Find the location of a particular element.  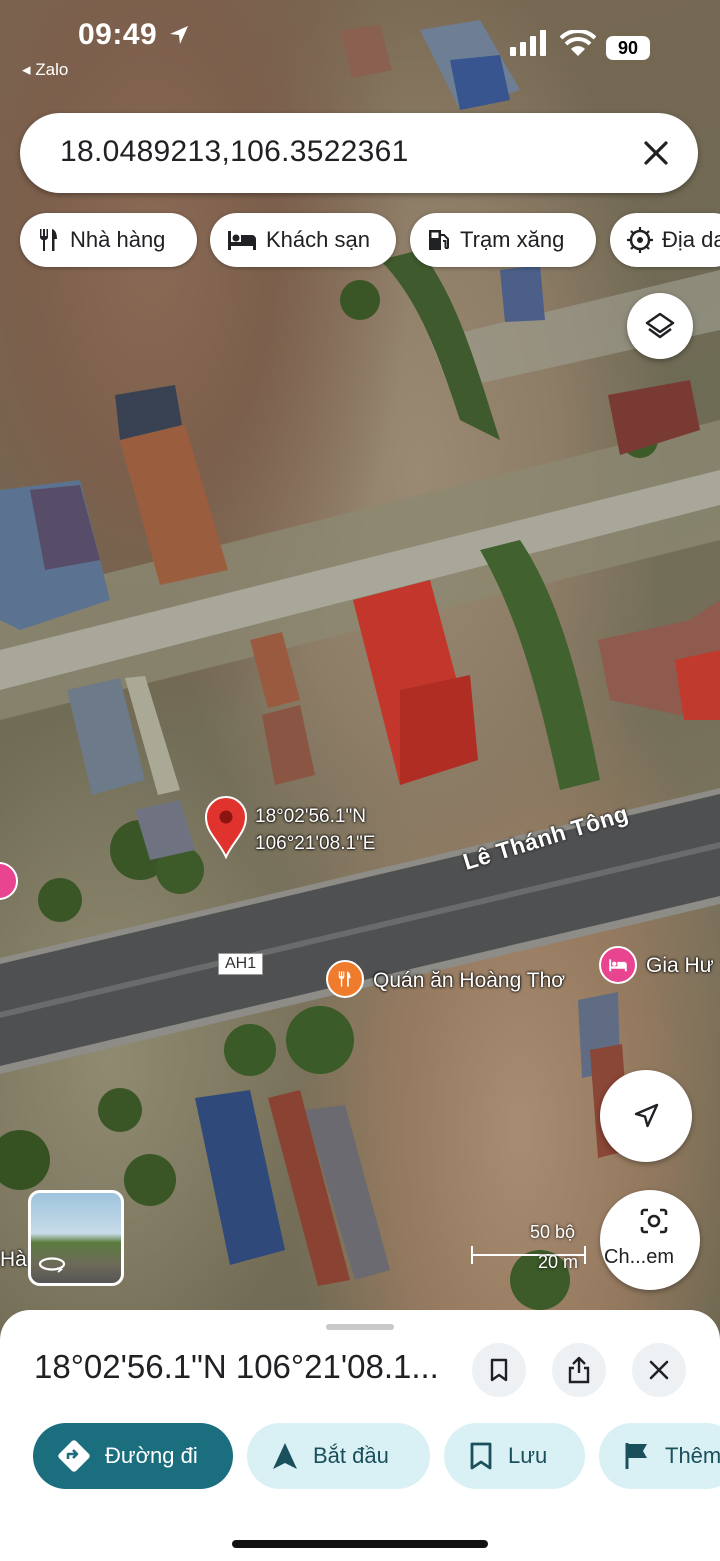

chip-restaurants: Nhà hàng is located at coordinates (108, 240).